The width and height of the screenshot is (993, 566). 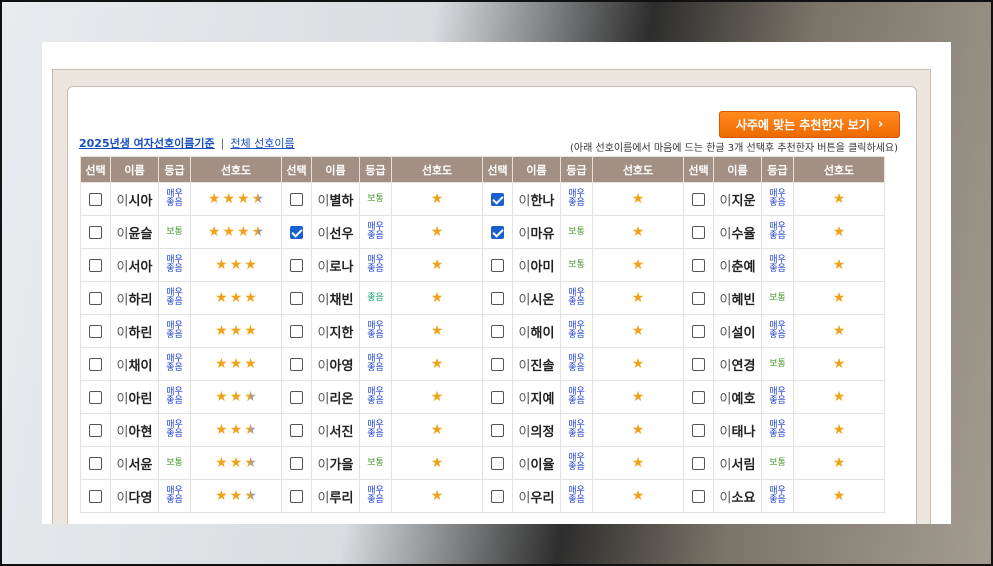 I want to click on column-header: 선택, so click(x=296, y=169).